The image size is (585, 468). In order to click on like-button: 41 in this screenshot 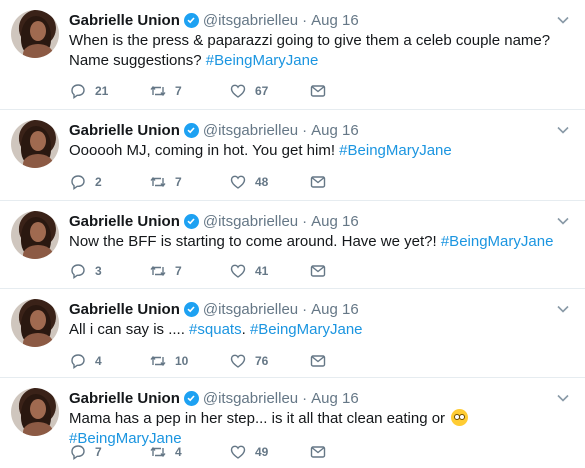, I will do `click(269, 271)`.